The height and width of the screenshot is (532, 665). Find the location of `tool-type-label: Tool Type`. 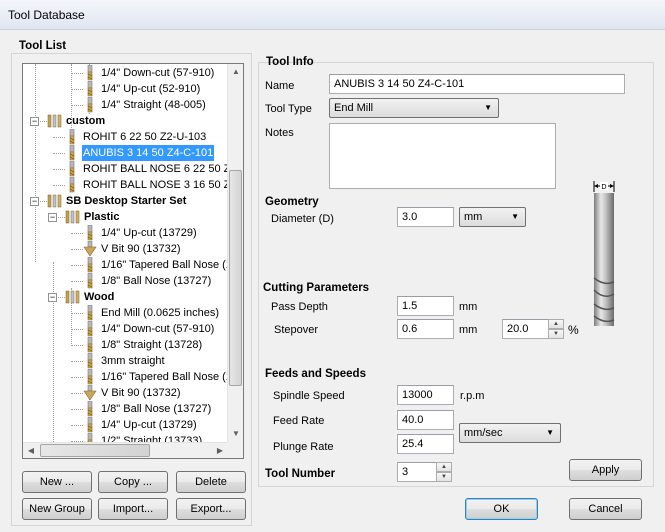

tool-type-label: Tool Type is located at coordinates (288, 109).